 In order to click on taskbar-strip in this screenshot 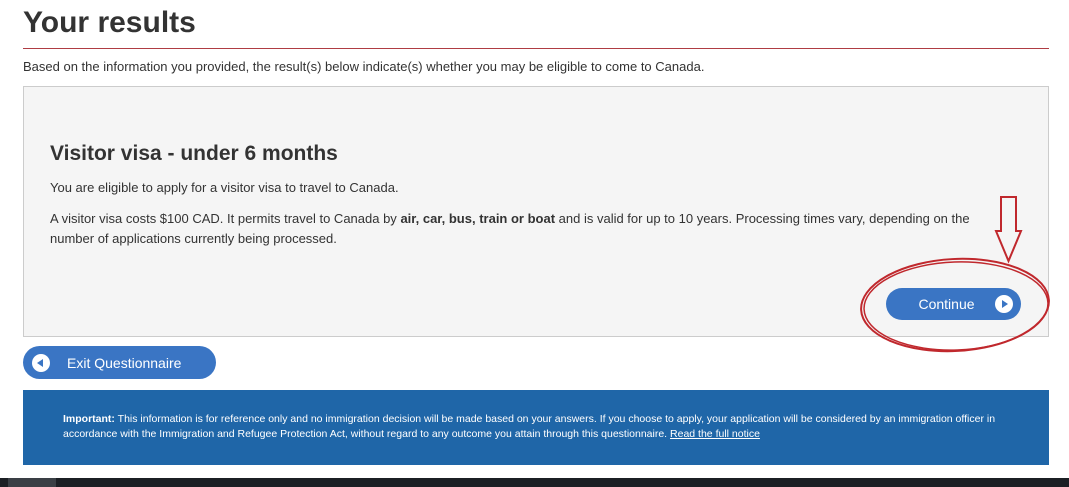, I will do `click(534, 482)`.